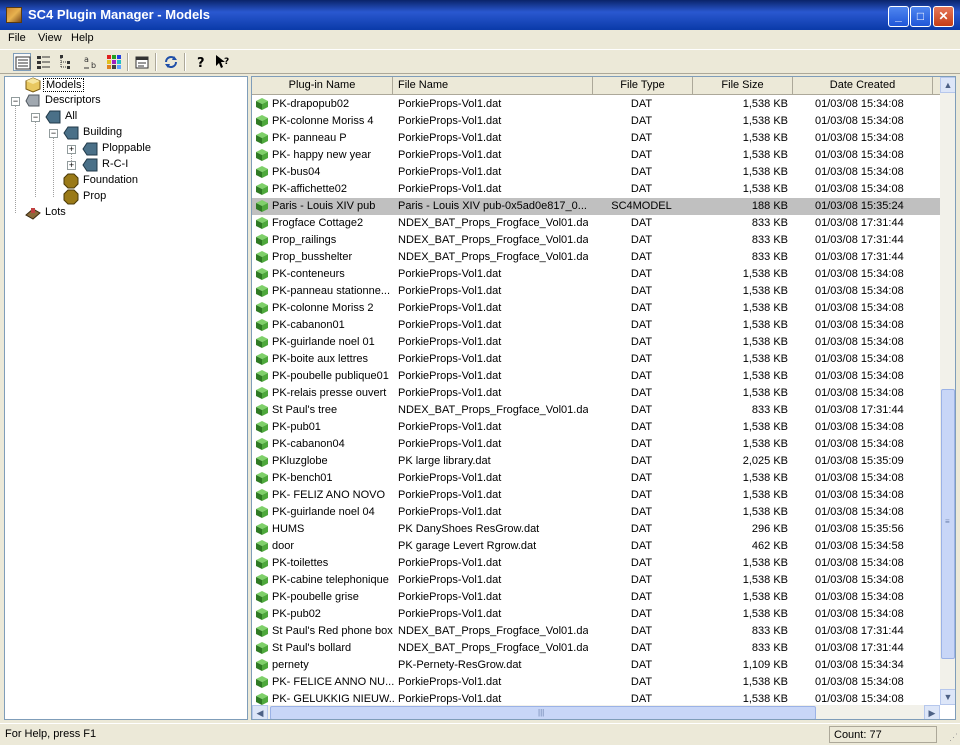 The height and width of the screenshot is (745, 960). What do you see at coordinates (142, 62) in the screenshot?
I see `properties-icon` at bounding box center [142, 62].